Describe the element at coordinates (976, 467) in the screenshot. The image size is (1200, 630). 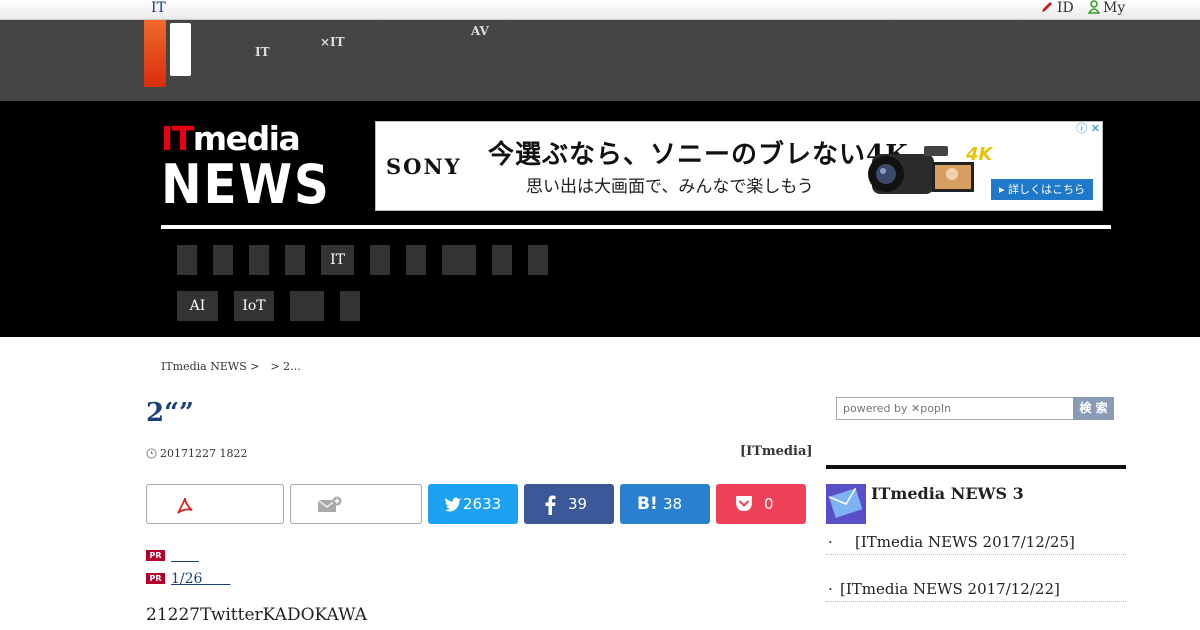
I see `sidebar-divider` at that location.